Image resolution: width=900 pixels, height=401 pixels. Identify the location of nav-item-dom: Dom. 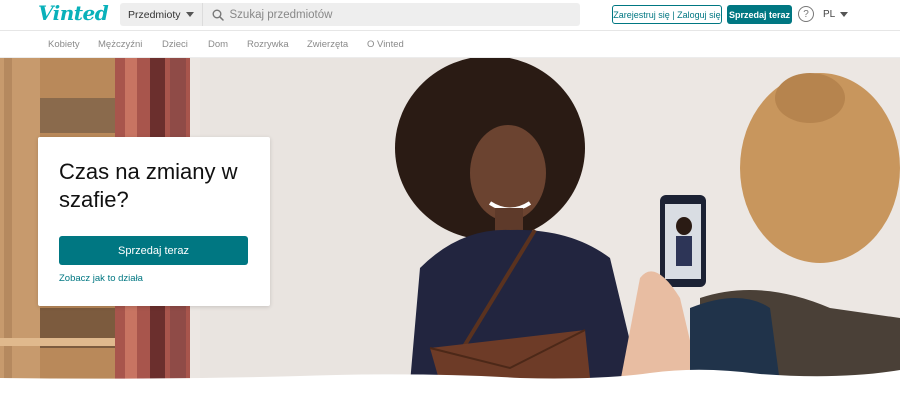
(218, 44).